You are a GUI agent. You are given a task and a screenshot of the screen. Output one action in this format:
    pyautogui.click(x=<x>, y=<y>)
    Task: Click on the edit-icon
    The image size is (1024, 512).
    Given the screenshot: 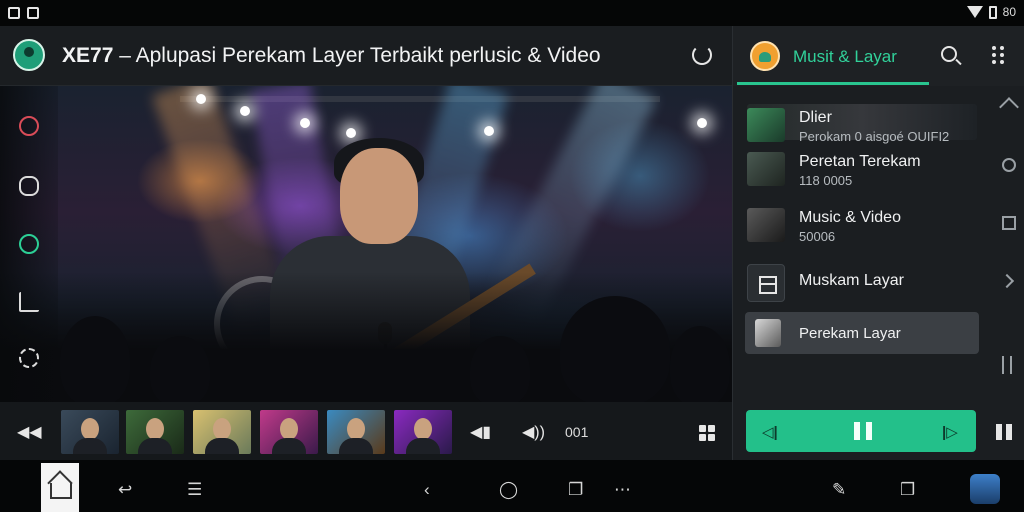 What is the action you would take?
    pyautogui.click(x=29, y=302)
    